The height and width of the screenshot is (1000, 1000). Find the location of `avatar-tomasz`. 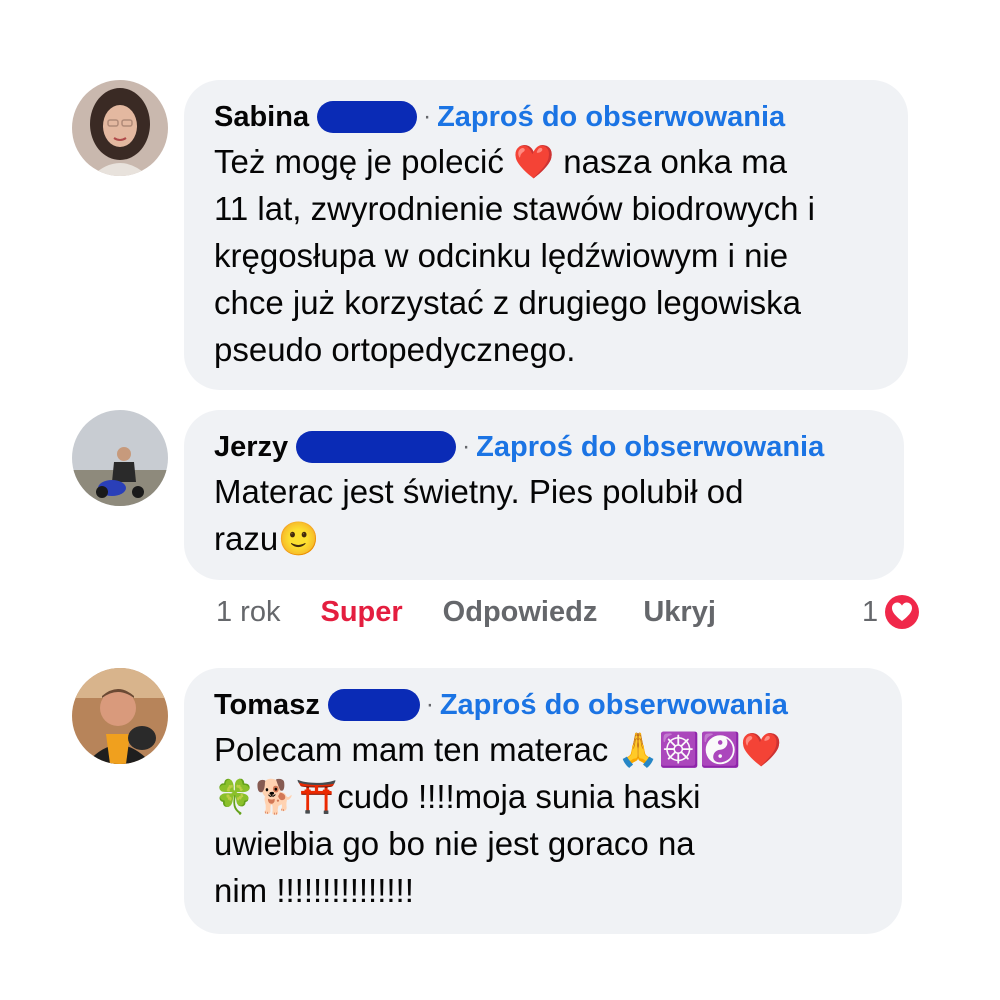

avatar-tomasz is located at coordinates (120, 716).